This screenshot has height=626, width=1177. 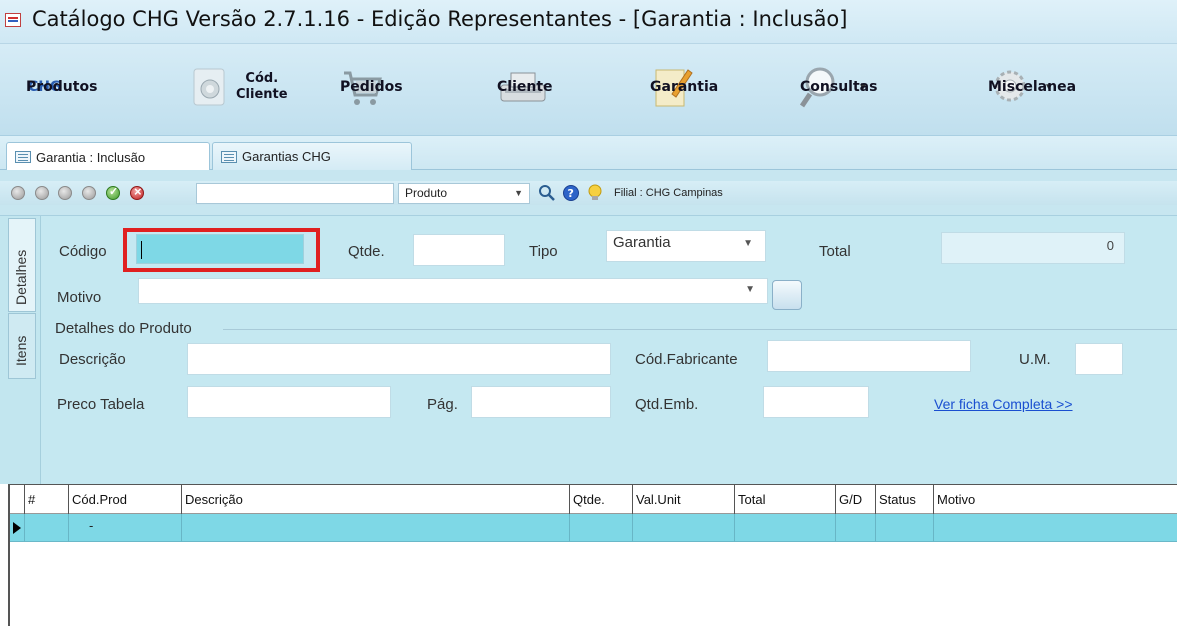 I want to click on cod-cliente-button: Cód. Cliente, so click(x=239, y=87).